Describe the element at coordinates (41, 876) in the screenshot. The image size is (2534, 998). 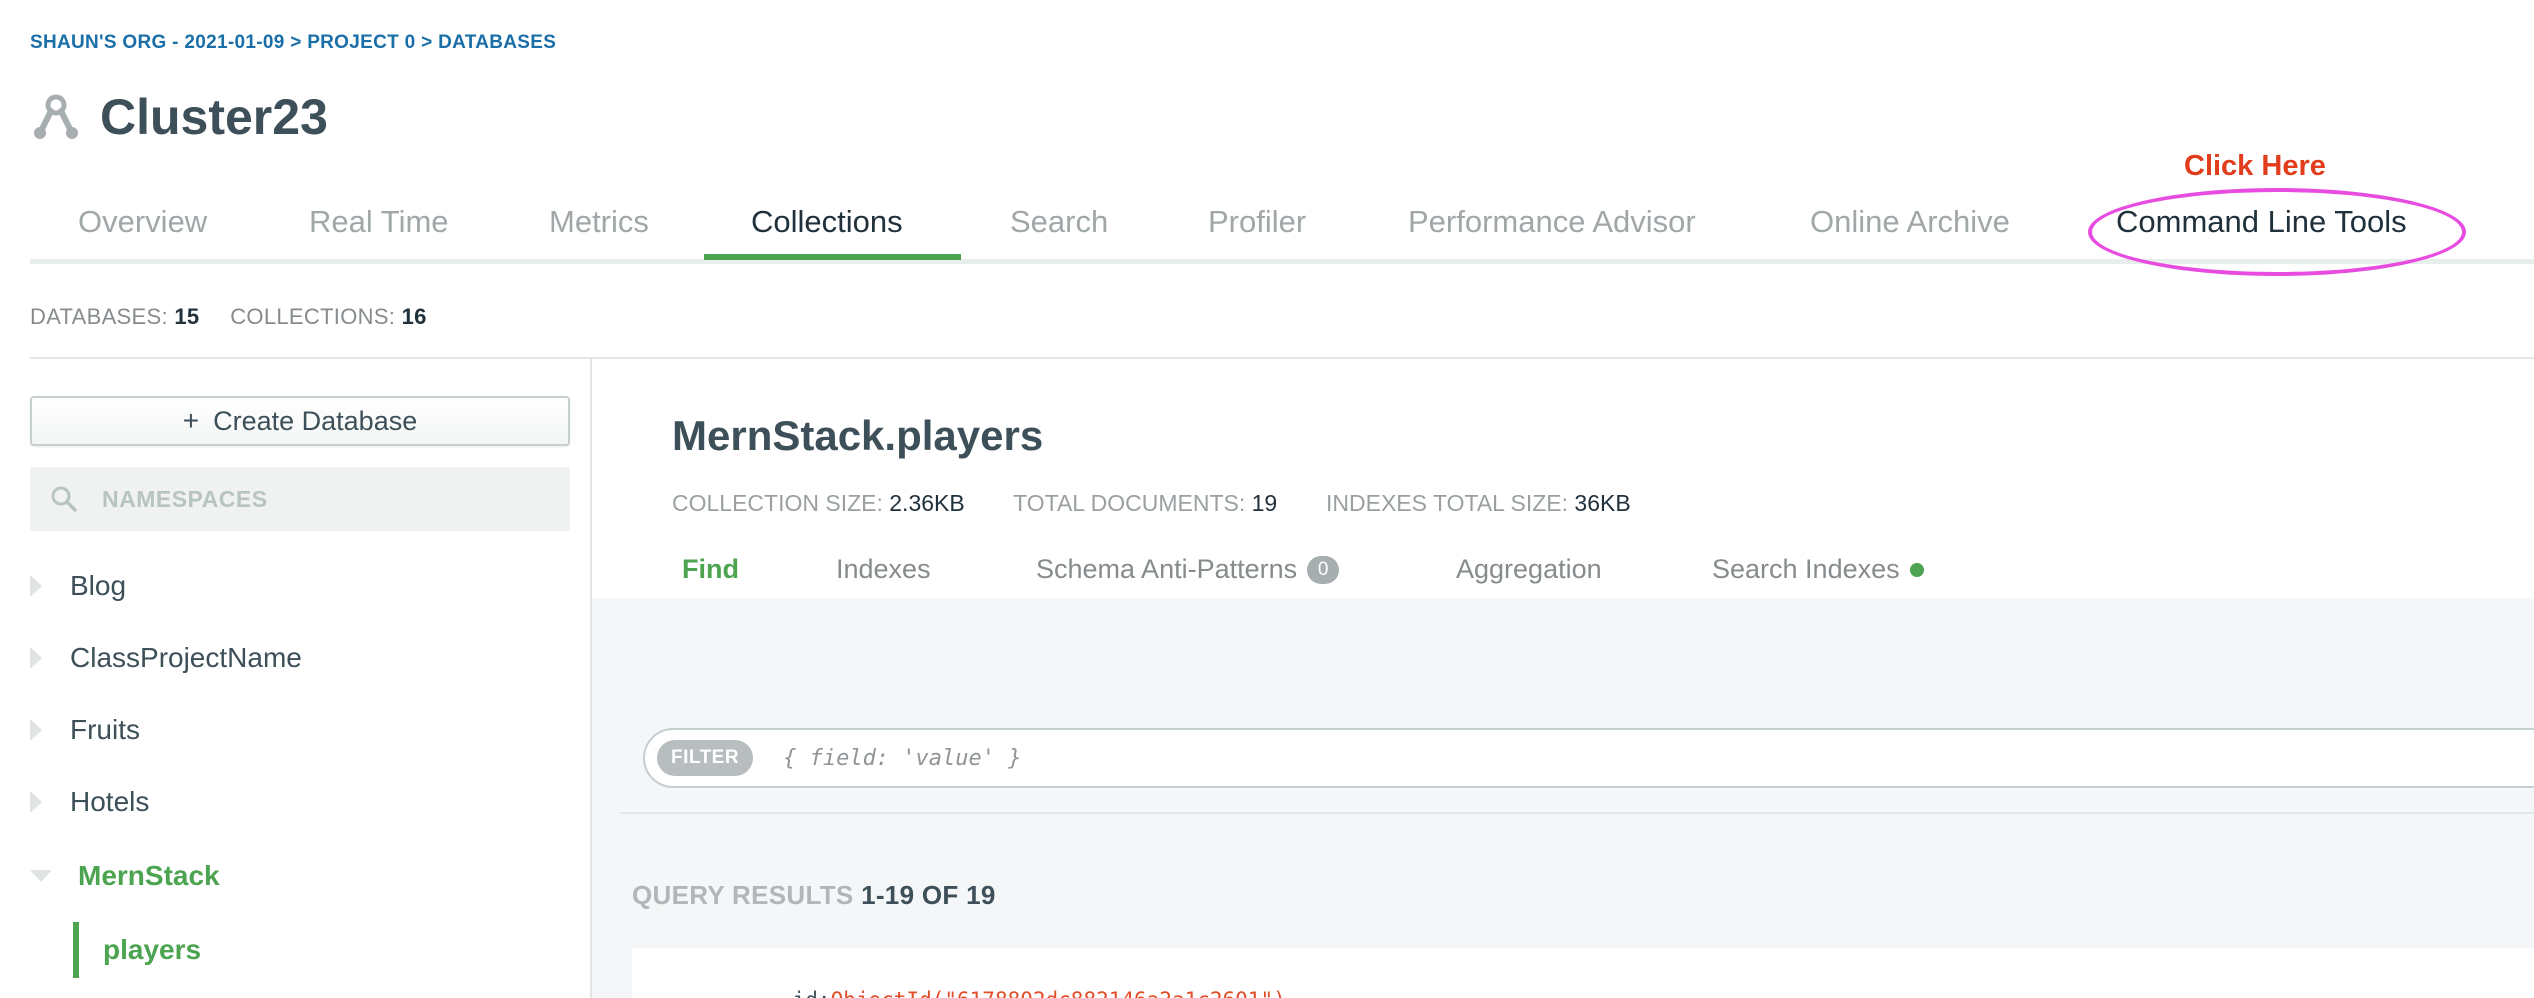
I see `chevron-down-icon` at that location.